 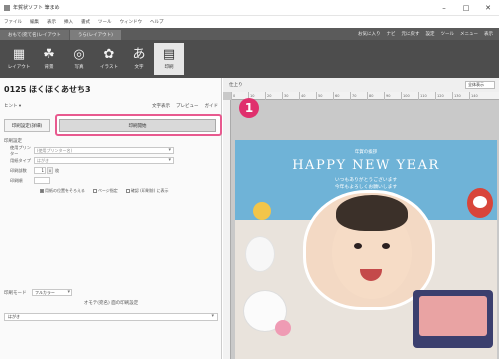 I want to click on tab-back-layout: うら(レイアウト), so click(x=95, y=35).